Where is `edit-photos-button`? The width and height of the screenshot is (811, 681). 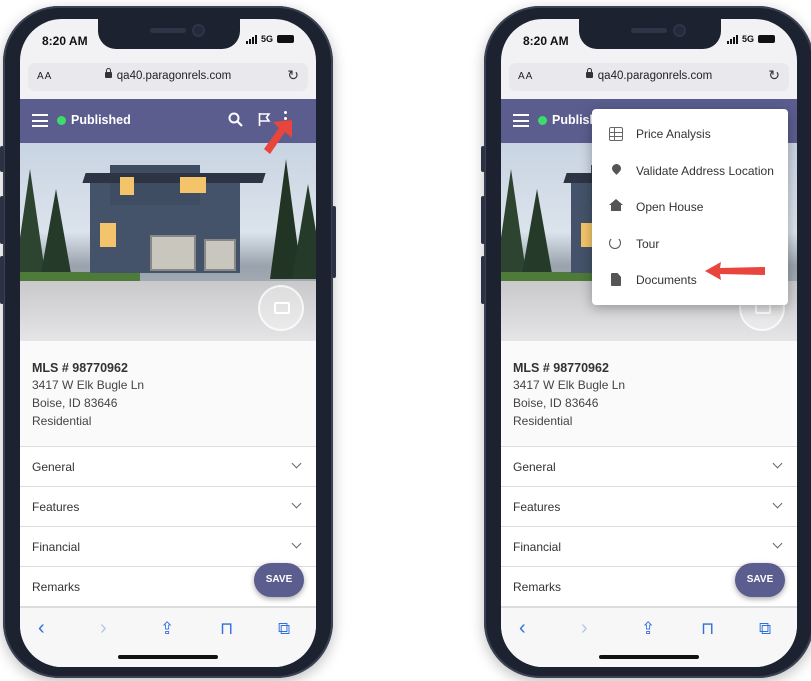
edit-photos-button is located at coordinates (281, 308).